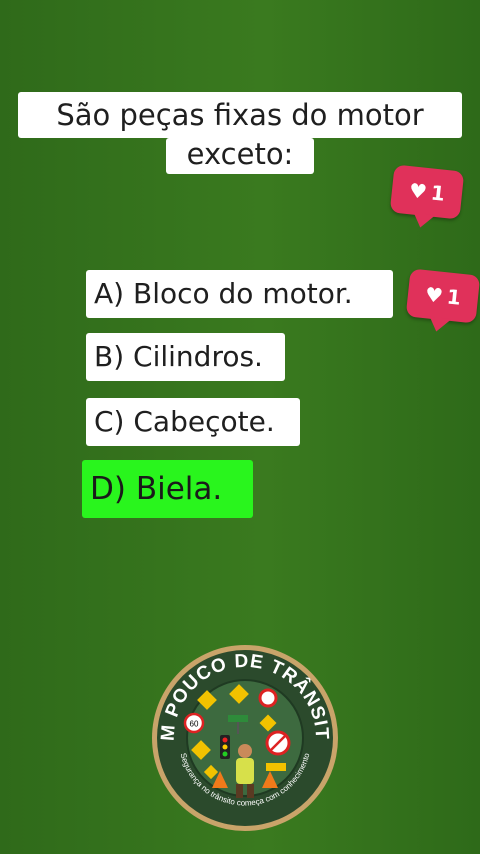 The width and height of the screenshot is (480, 854). Describe the element at coordinates (240, 156) in the screenshot. I see `question-line-2: exceto:` at that location.